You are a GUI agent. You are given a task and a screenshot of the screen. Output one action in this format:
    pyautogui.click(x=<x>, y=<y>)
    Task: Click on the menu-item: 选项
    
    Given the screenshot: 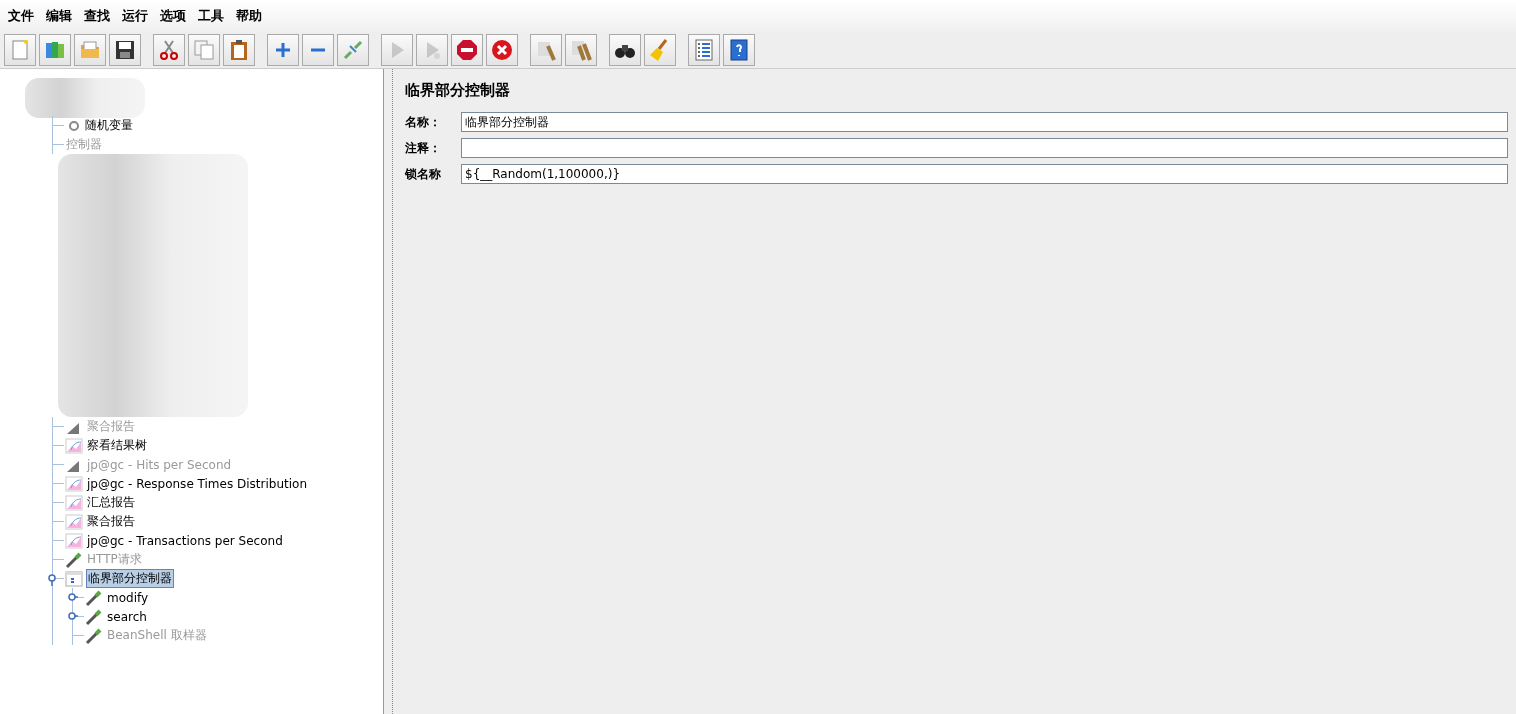 What is the action you would take?
    pyautogui.click(x=173, y=16)
    